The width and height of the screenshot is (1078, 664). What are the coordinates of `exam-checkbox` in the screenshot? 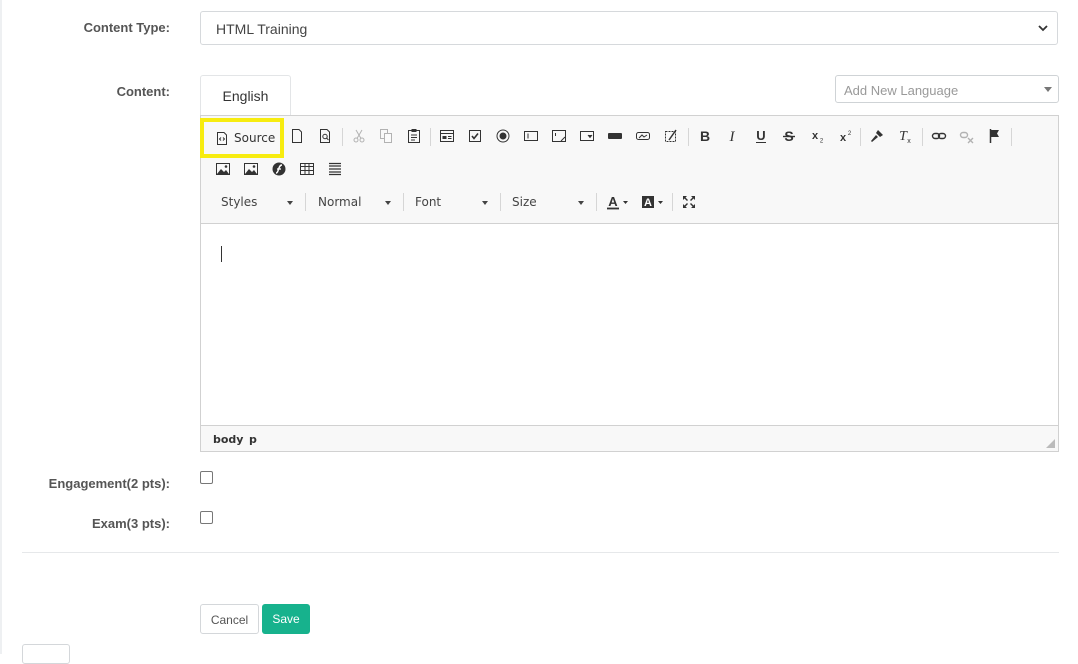 It's located at (206, 517).